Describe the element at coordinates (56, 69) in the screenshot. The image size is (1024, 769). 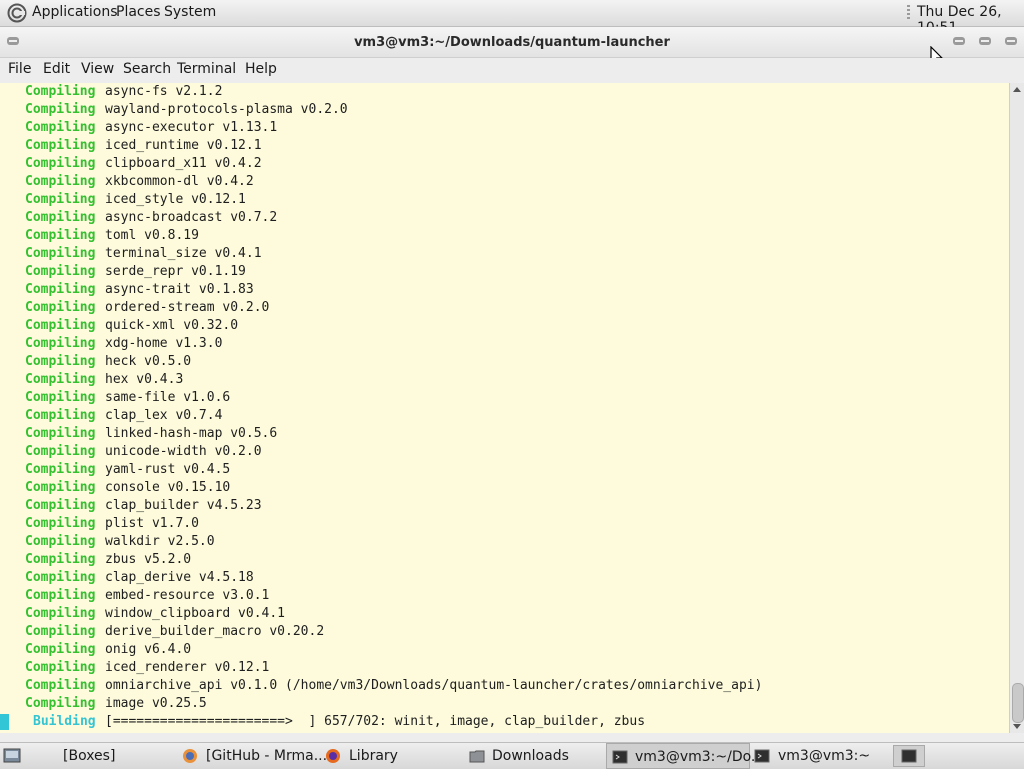
I see `menu-edit: Edit` at that location.